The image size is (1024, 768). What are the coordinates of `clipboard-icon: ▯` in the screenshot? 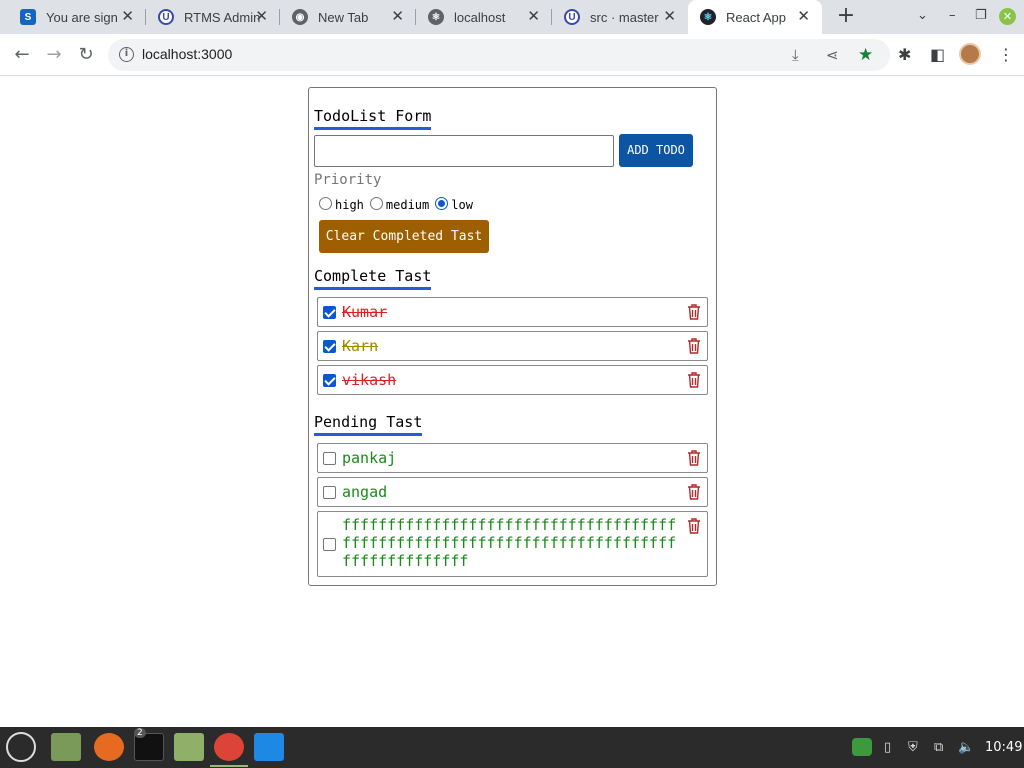 It's located at (887, 748).